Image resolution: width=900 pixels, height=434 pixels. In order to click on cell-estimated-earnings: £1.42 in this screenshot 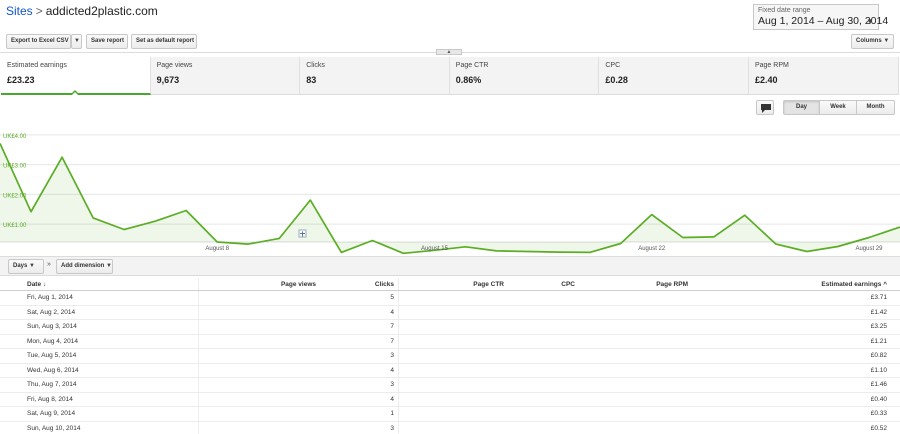, I will do `click(878, 312)`.